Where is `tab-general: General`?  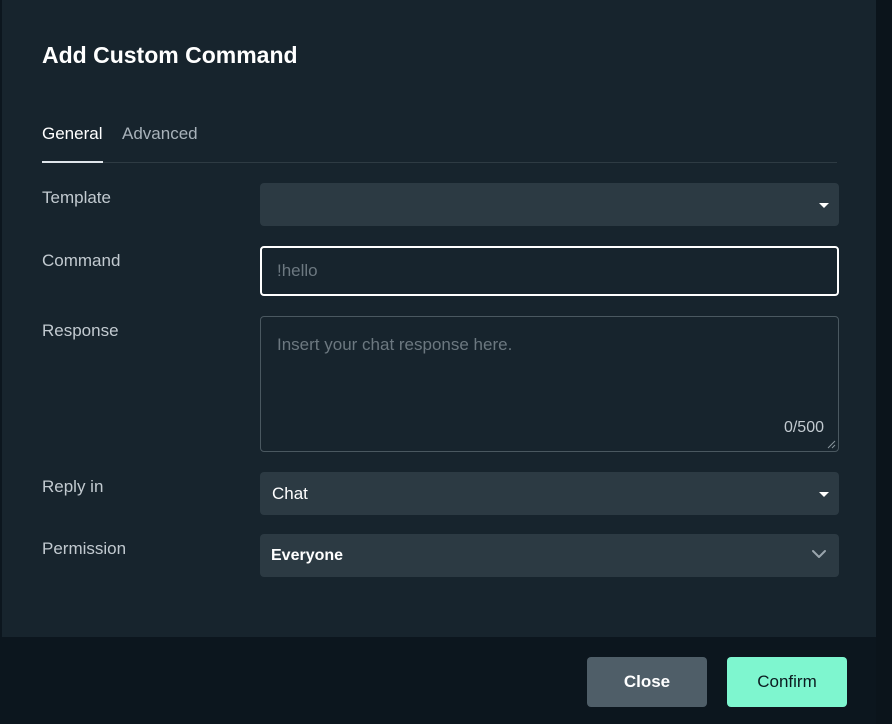 tab-general: General is located at coordinates (72, 134).